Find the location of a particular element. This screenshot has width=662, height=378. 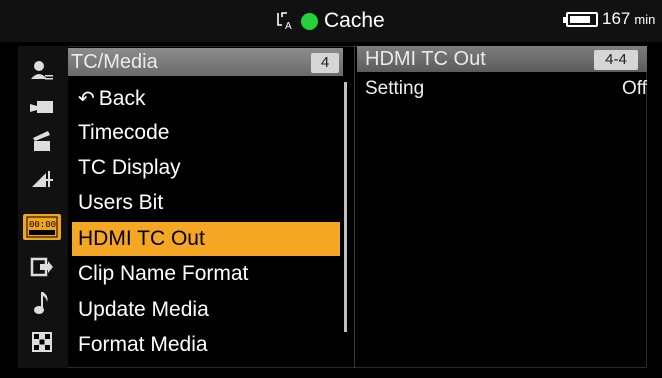

output-icon is located at coordinates (42, 267).